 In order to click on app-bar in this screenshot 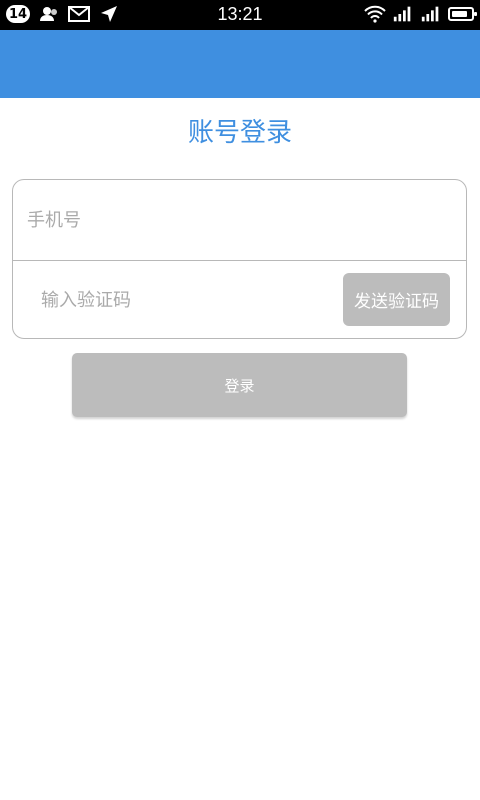, I will do `click(240, 64)`.